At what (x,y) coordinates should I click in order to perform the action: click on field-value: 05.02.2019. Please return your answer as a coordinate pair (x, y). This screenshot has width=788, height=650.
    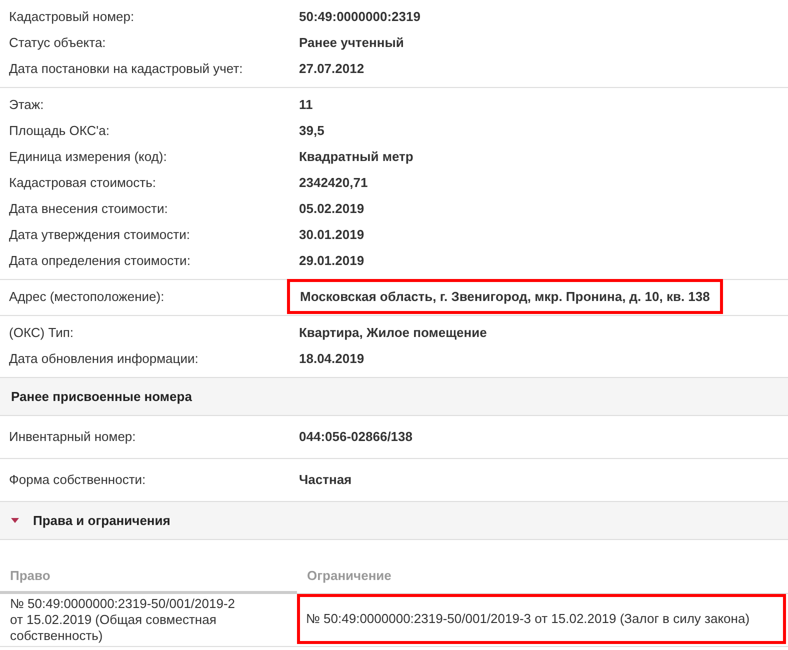
    Looking at the image, I should click on (331, 208).